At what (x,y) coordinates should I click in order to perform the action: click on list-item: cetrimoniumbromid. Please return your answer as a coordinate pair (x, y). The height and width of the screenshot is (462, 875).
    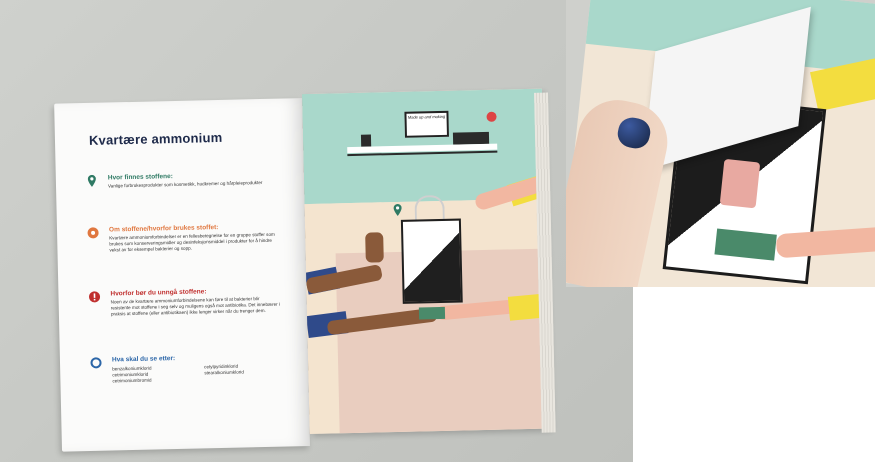
    Looking at the image, I should click on (132, 380).